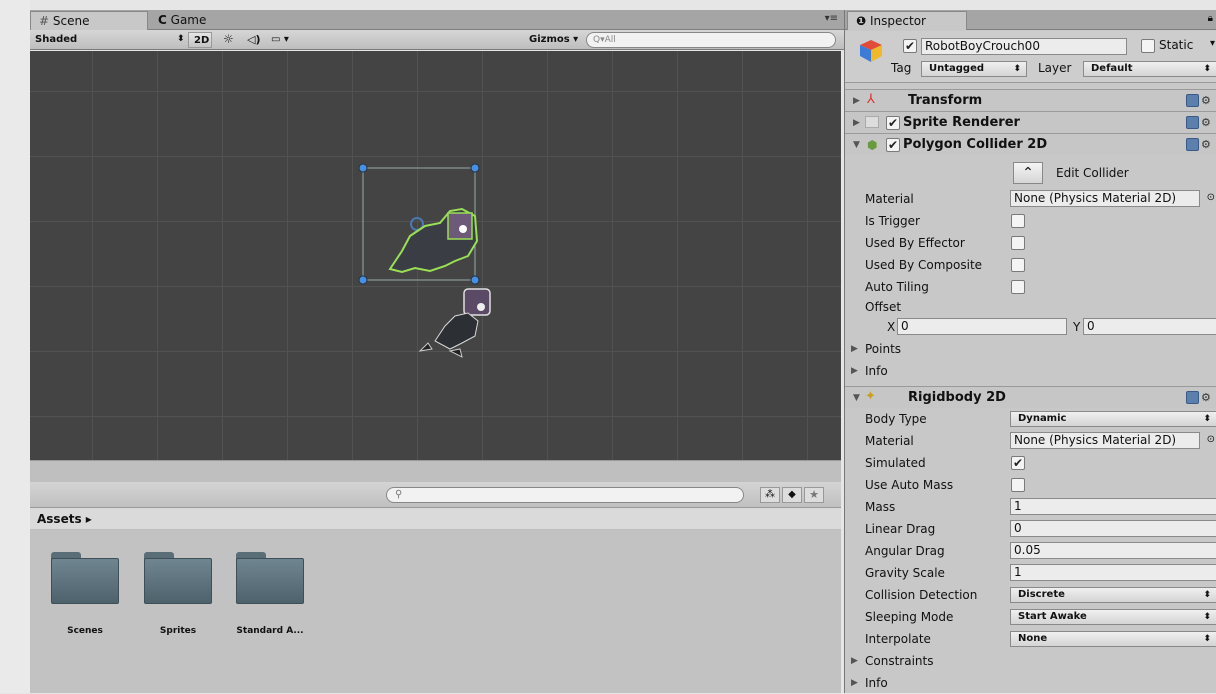 The width and height of the screenshot is (1216, 694). Describe the element at coordinates (1113, 639) in the screenshot. I see `interpolate-dropdown: None ⬍` at that location.